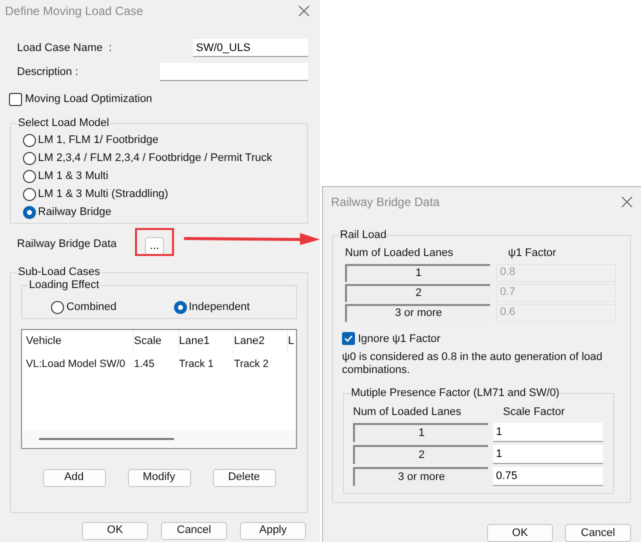  I want to click on input-field: 0.75, so click(548, 476).